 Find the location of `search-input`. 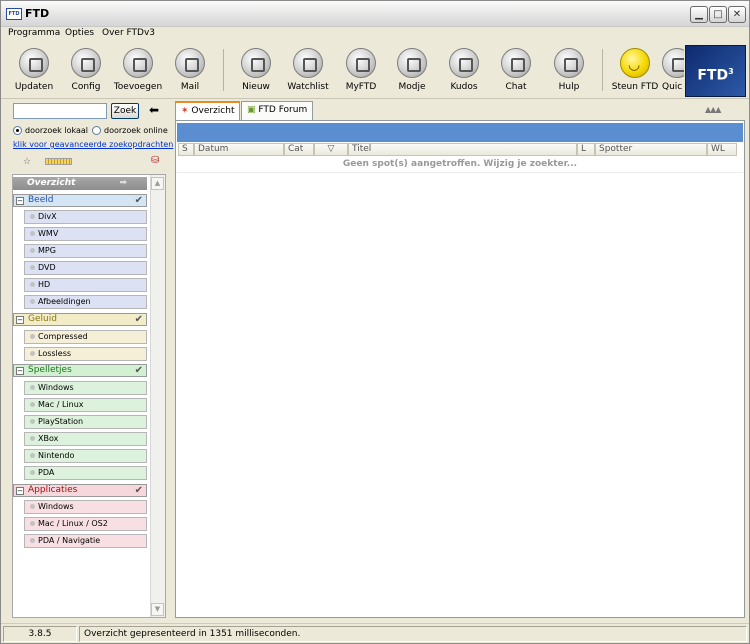

search-input is located at coordinates (60, 111).